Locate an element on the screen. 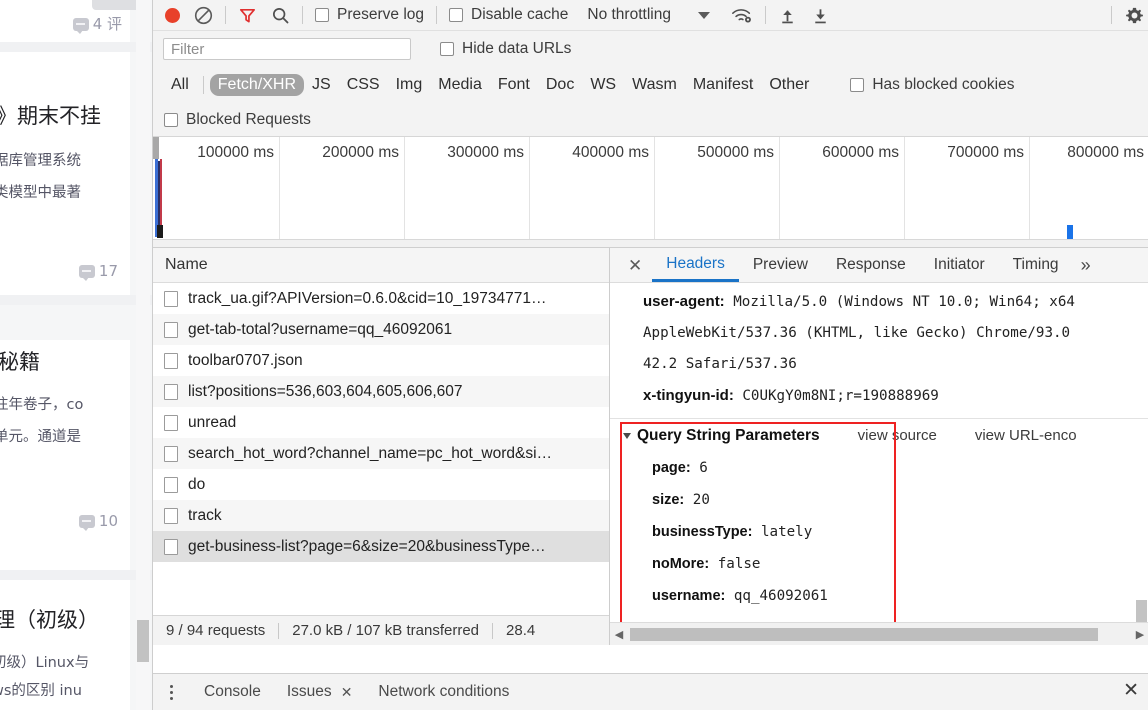  type-filter-js: JS is located at coordinates (321, 85).